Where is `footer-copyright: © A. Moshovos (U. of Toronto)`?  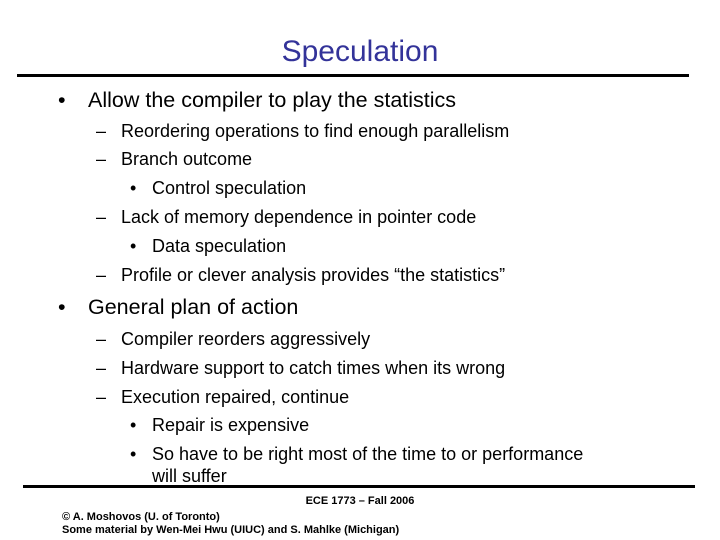 footer-copyright: © A. Moshovos (U. of Toronto) is located at coordinates (141, 517).